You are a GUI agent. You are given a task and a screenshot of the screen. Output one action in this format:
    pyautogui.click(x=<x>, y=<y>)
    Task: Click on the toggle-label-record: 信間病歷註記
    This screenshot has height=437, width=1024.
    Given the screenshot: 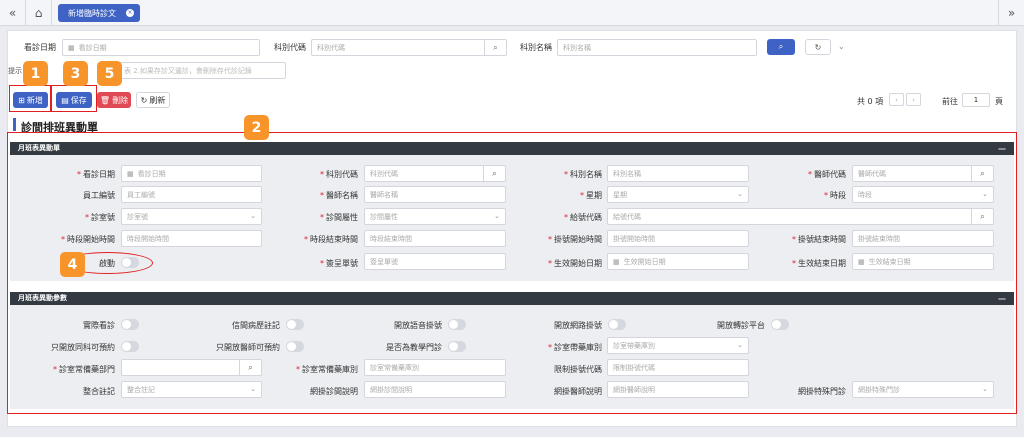 What is the action you would take?
    pyautogui.click(x=256, y=325)
    